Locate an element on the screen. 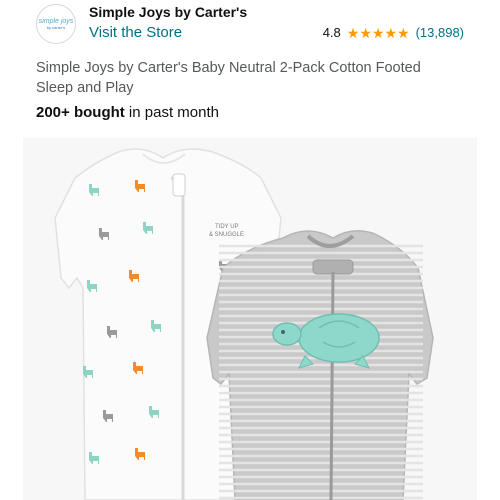  rating-summary: 4.8 ★ ★ ★ ★ ★ (13,898) is located at coordinates (393, 32).